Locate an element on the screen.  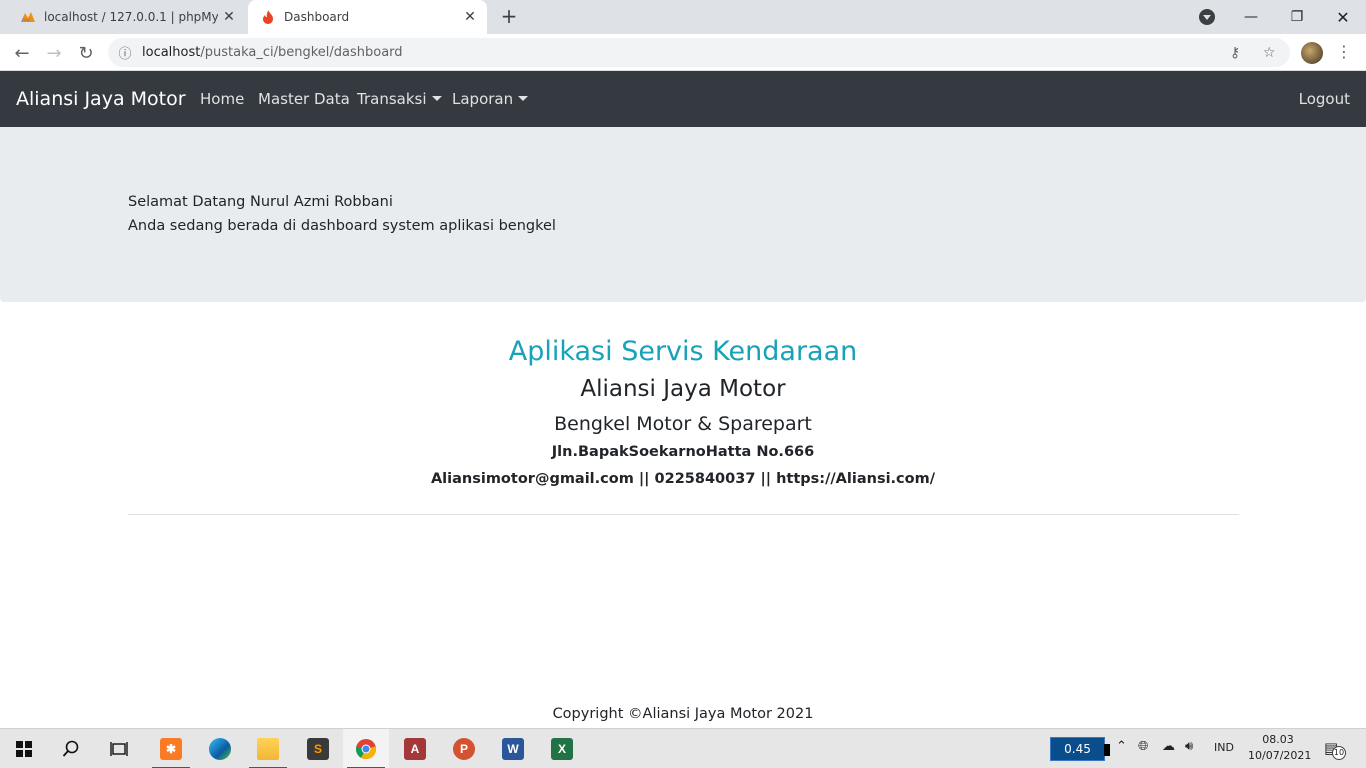
cloud-icon: ☁ is located at coordinates (1168, 746).